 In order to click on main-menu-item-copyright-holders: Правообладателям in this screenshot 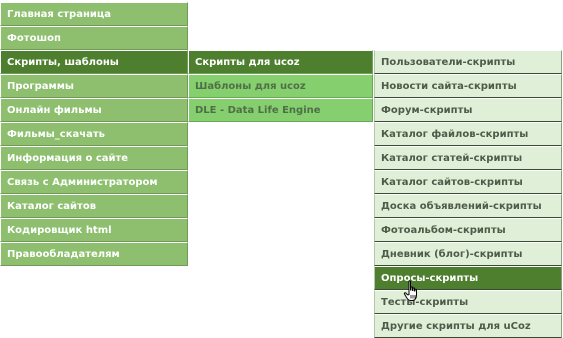, I will do `click(94, 254)`.